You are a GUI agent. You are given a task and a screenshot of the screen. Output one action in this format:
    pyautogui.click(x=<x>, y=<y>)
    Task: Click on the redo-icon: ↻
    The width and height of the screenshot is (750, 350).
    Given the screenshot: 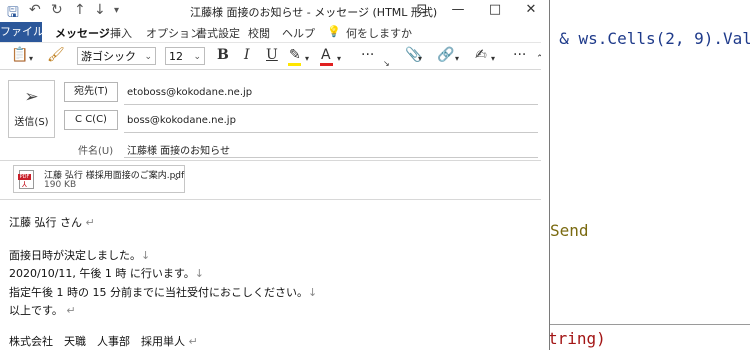 What is the action you would take?
    pyautogui.click(x=57, y=10)
    